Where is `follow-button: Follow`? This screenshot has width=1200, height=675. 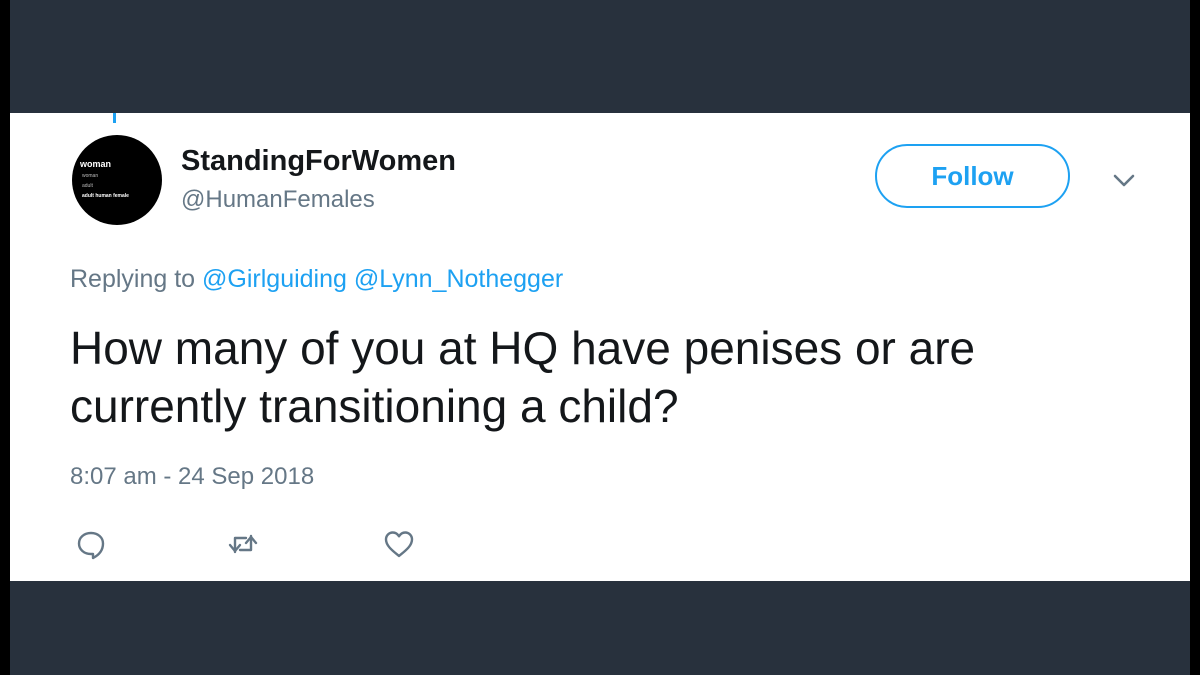
follow-button: Follow is located at coordinates (972, 176).